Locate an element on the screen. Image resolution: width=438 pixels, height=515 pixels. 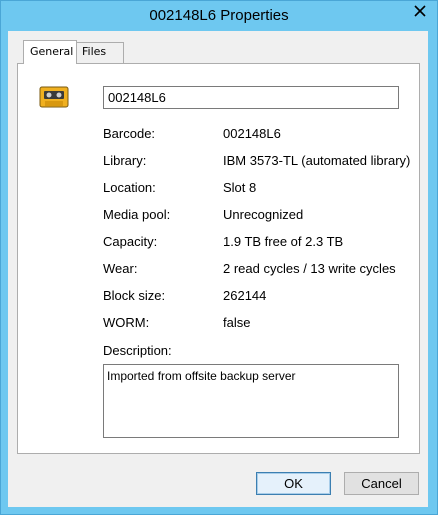
tab-general: General is located at coordinates (50, 52).